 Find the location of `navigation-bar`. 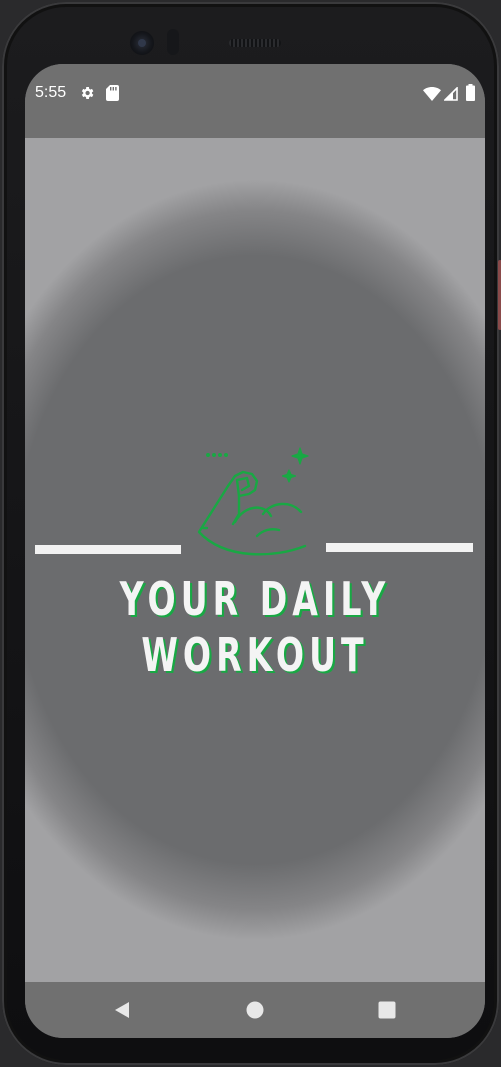

navigation-bar is located at coordinates (255, 1010).